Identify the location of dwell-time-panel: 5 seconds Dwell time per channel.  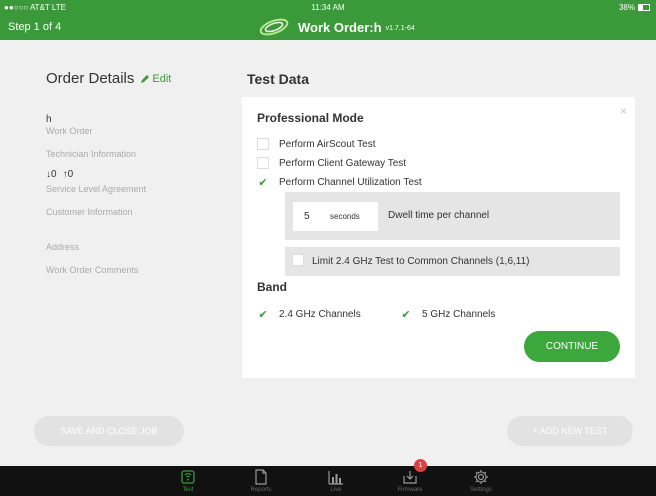
(452, 216).